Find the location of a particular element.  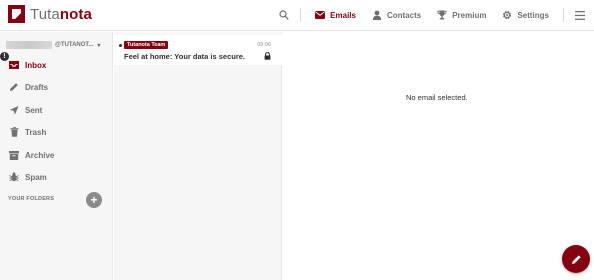

menu-button is located at coordinates (580, 15).